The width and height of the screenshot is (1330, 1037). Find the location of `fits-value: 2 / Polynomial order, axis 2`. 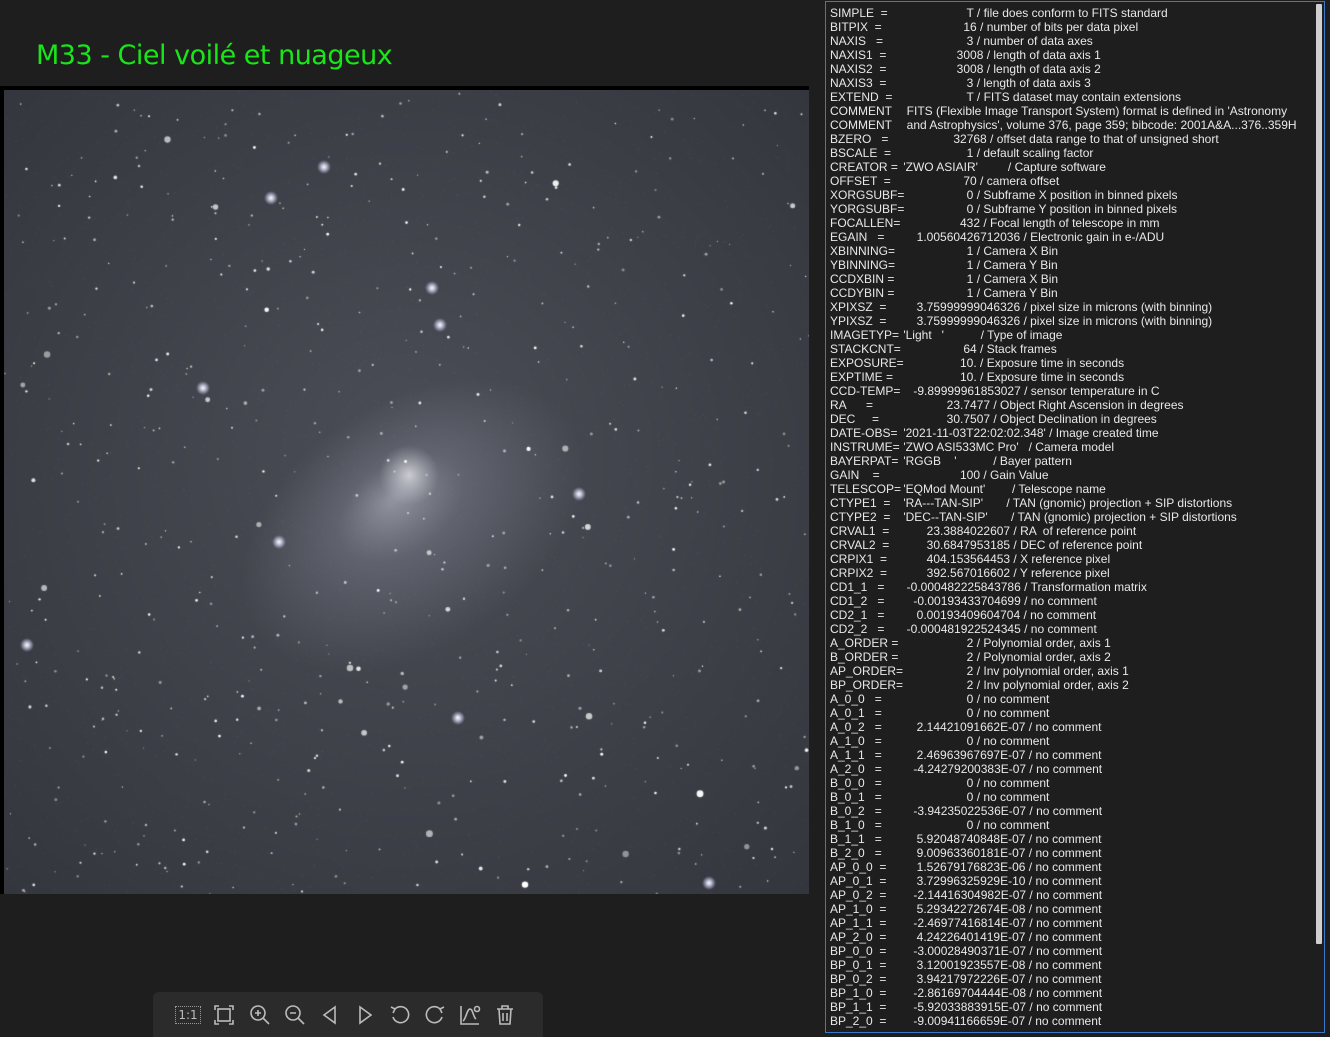

fits-value: 2 / Polynomial order, axis 2 is located at coordinates (1005, 657).